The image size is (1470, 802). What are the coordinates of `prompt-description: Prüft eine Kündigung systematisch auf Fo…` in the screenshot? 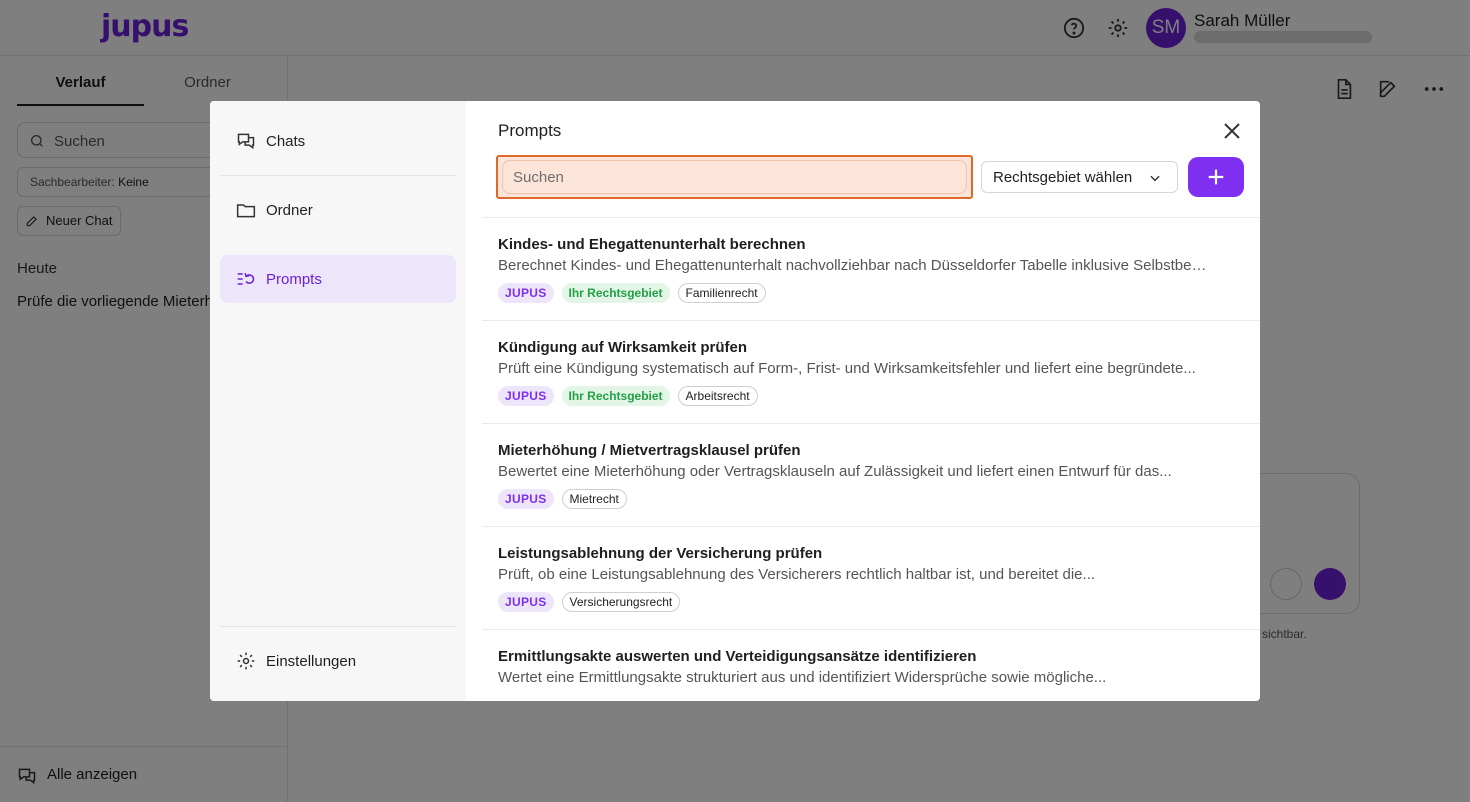 It's located at (847, 368).